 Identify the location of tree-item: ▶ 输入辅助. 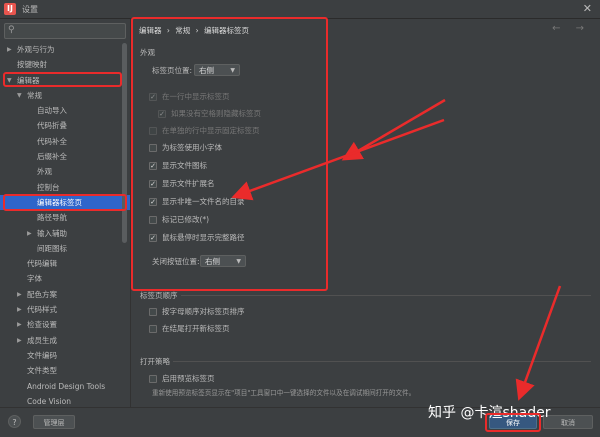
(65, 233).